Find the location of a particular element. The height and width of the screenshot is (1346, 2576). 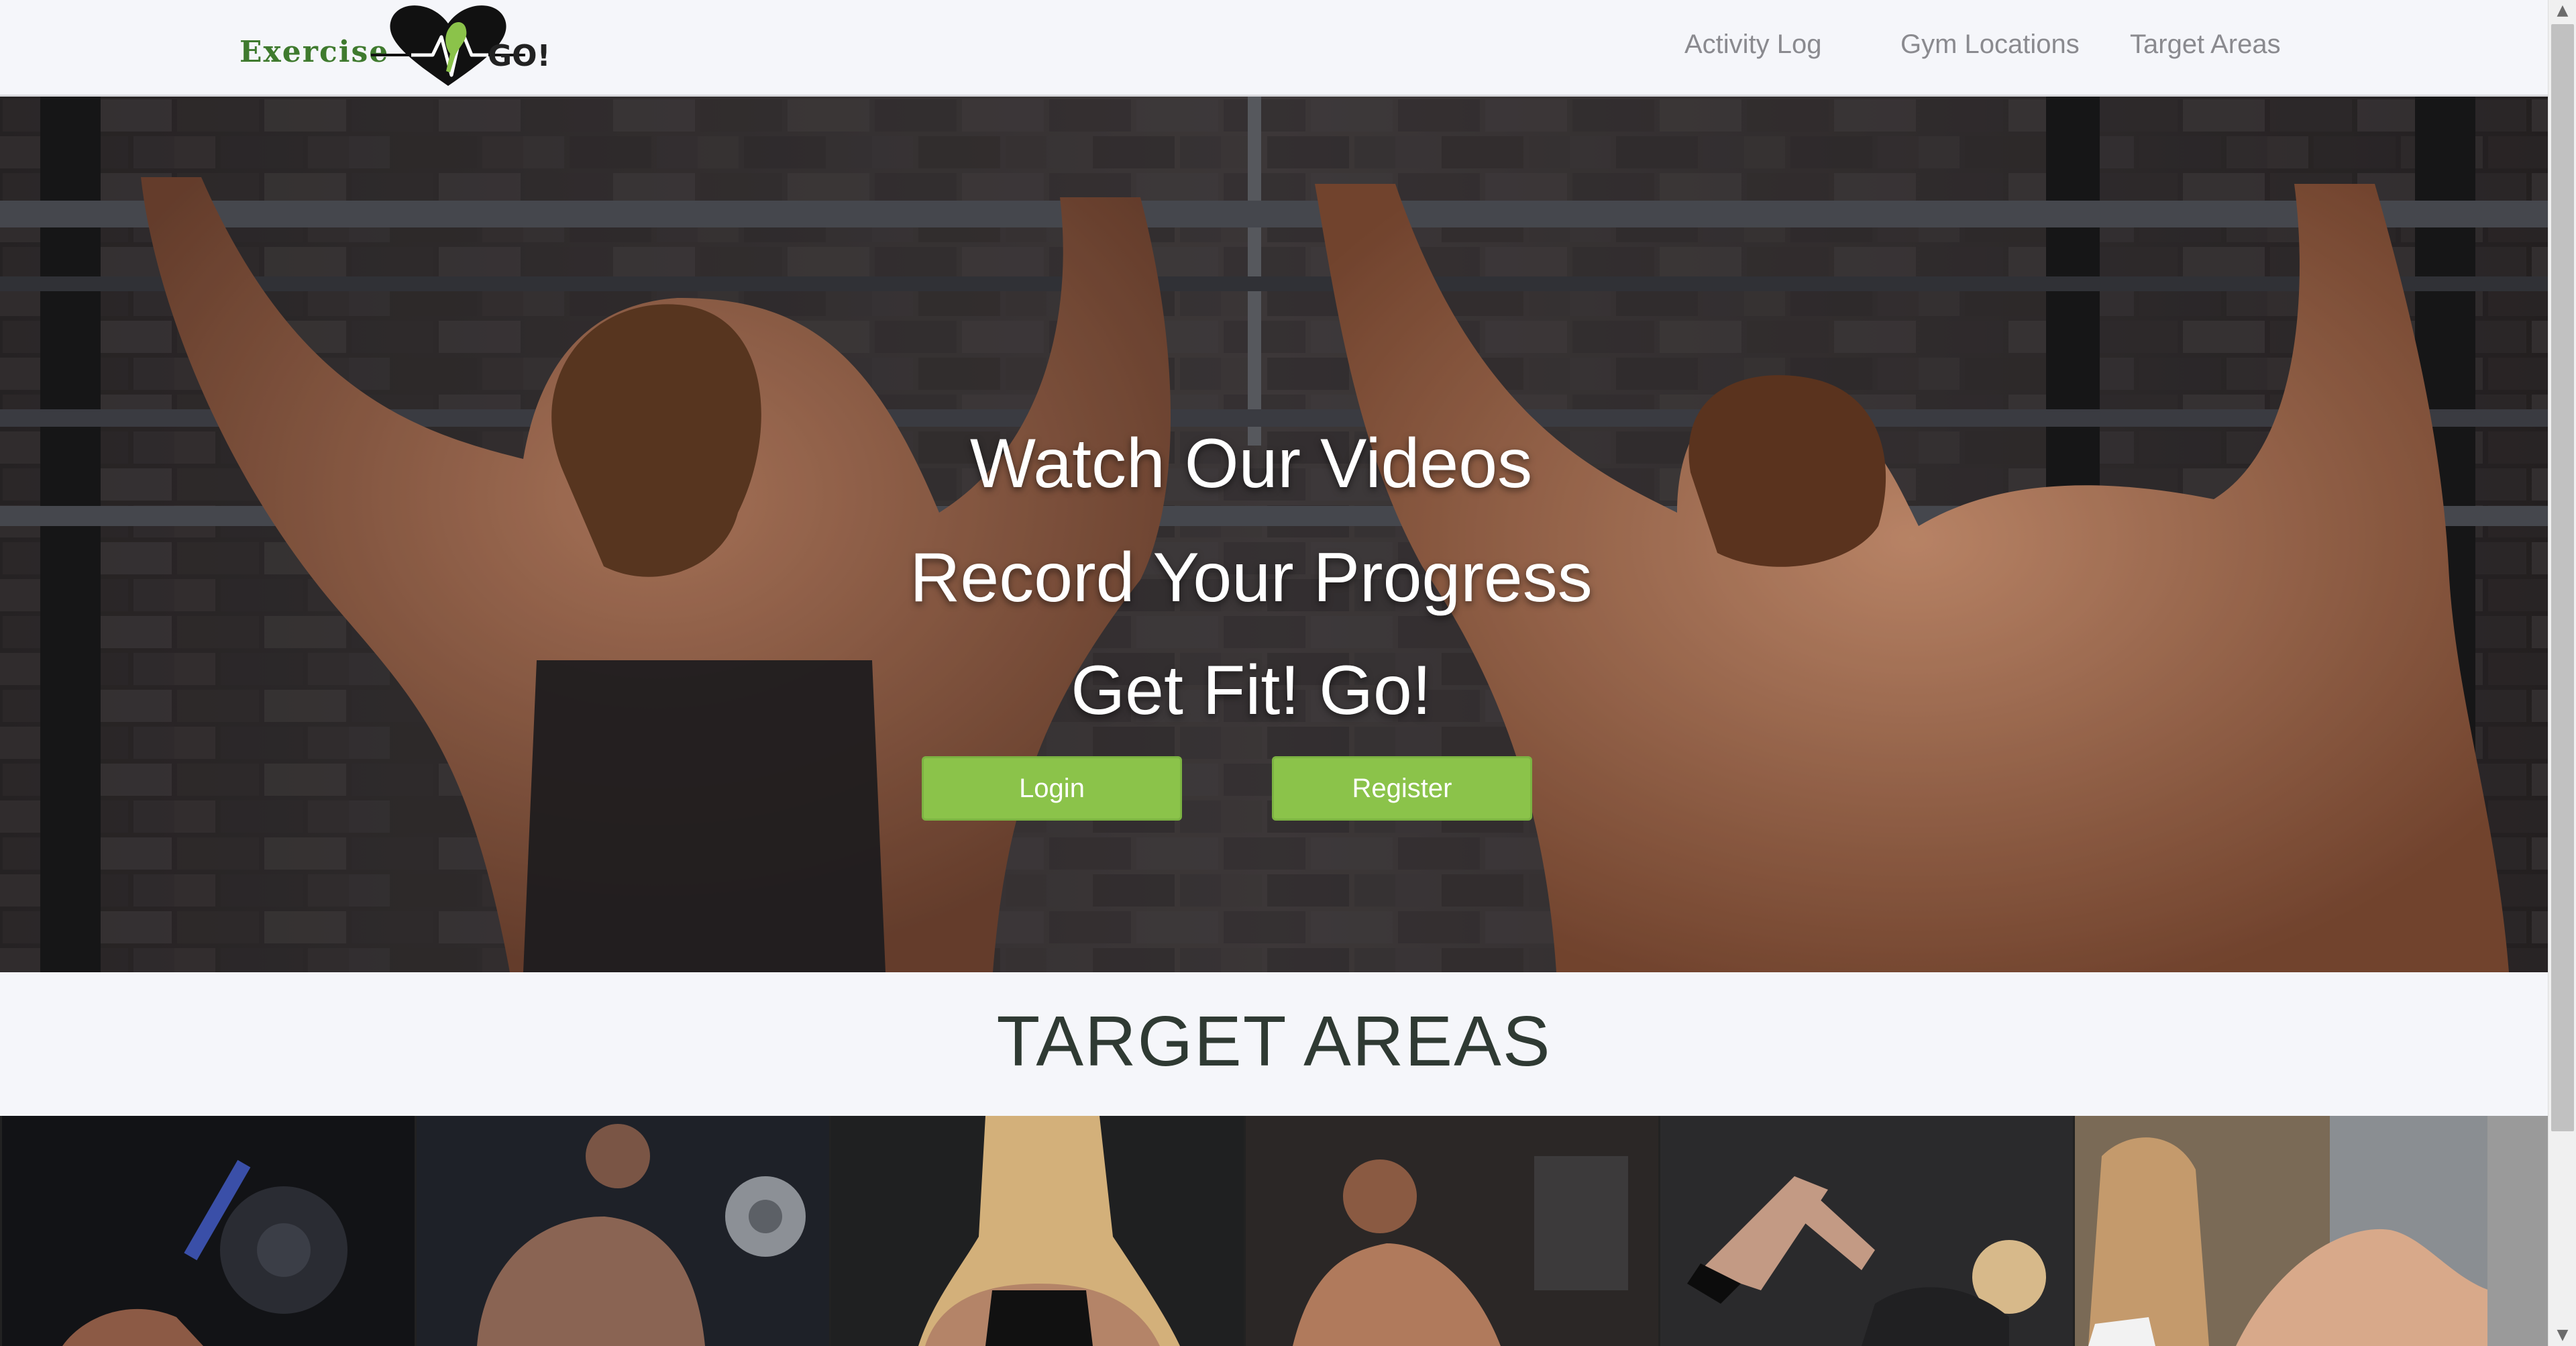

legs-press-photo is located at coordinates (208, 1231).